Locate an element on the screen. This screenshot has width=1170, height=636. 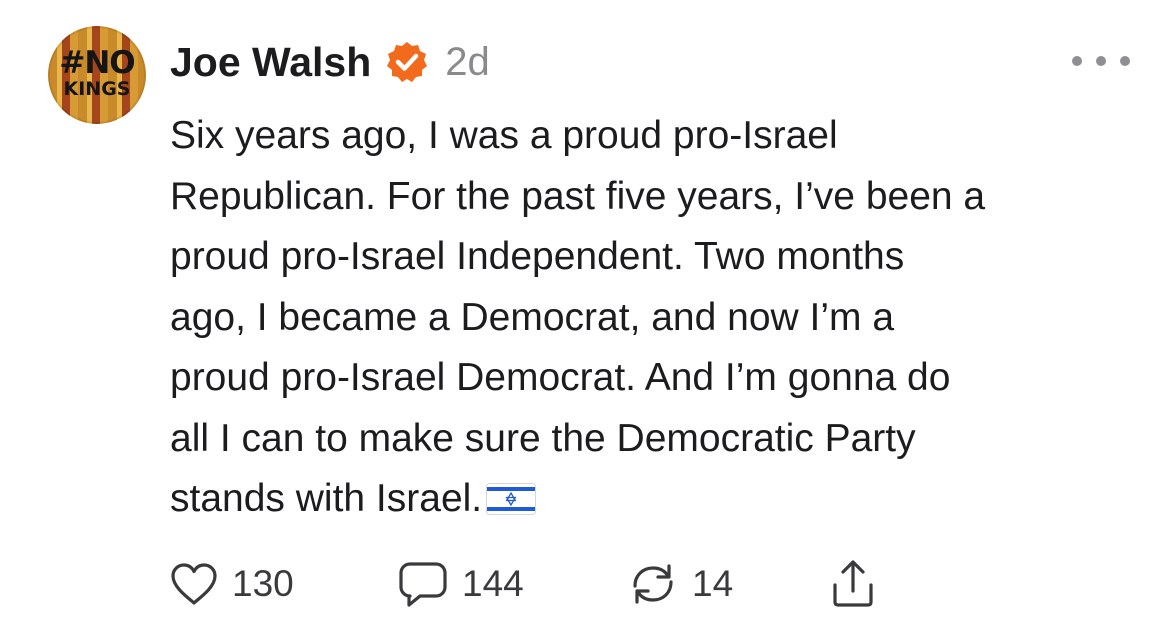
share-upload-icon is located at coordinates (853, 583).